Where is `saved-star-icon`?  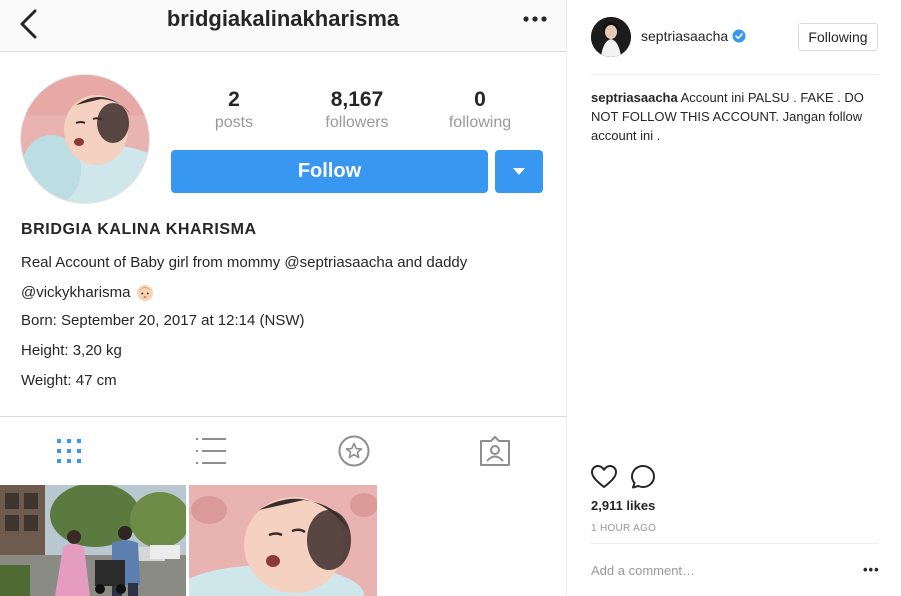
saved-star-icon is located at coordinates (354, 451).